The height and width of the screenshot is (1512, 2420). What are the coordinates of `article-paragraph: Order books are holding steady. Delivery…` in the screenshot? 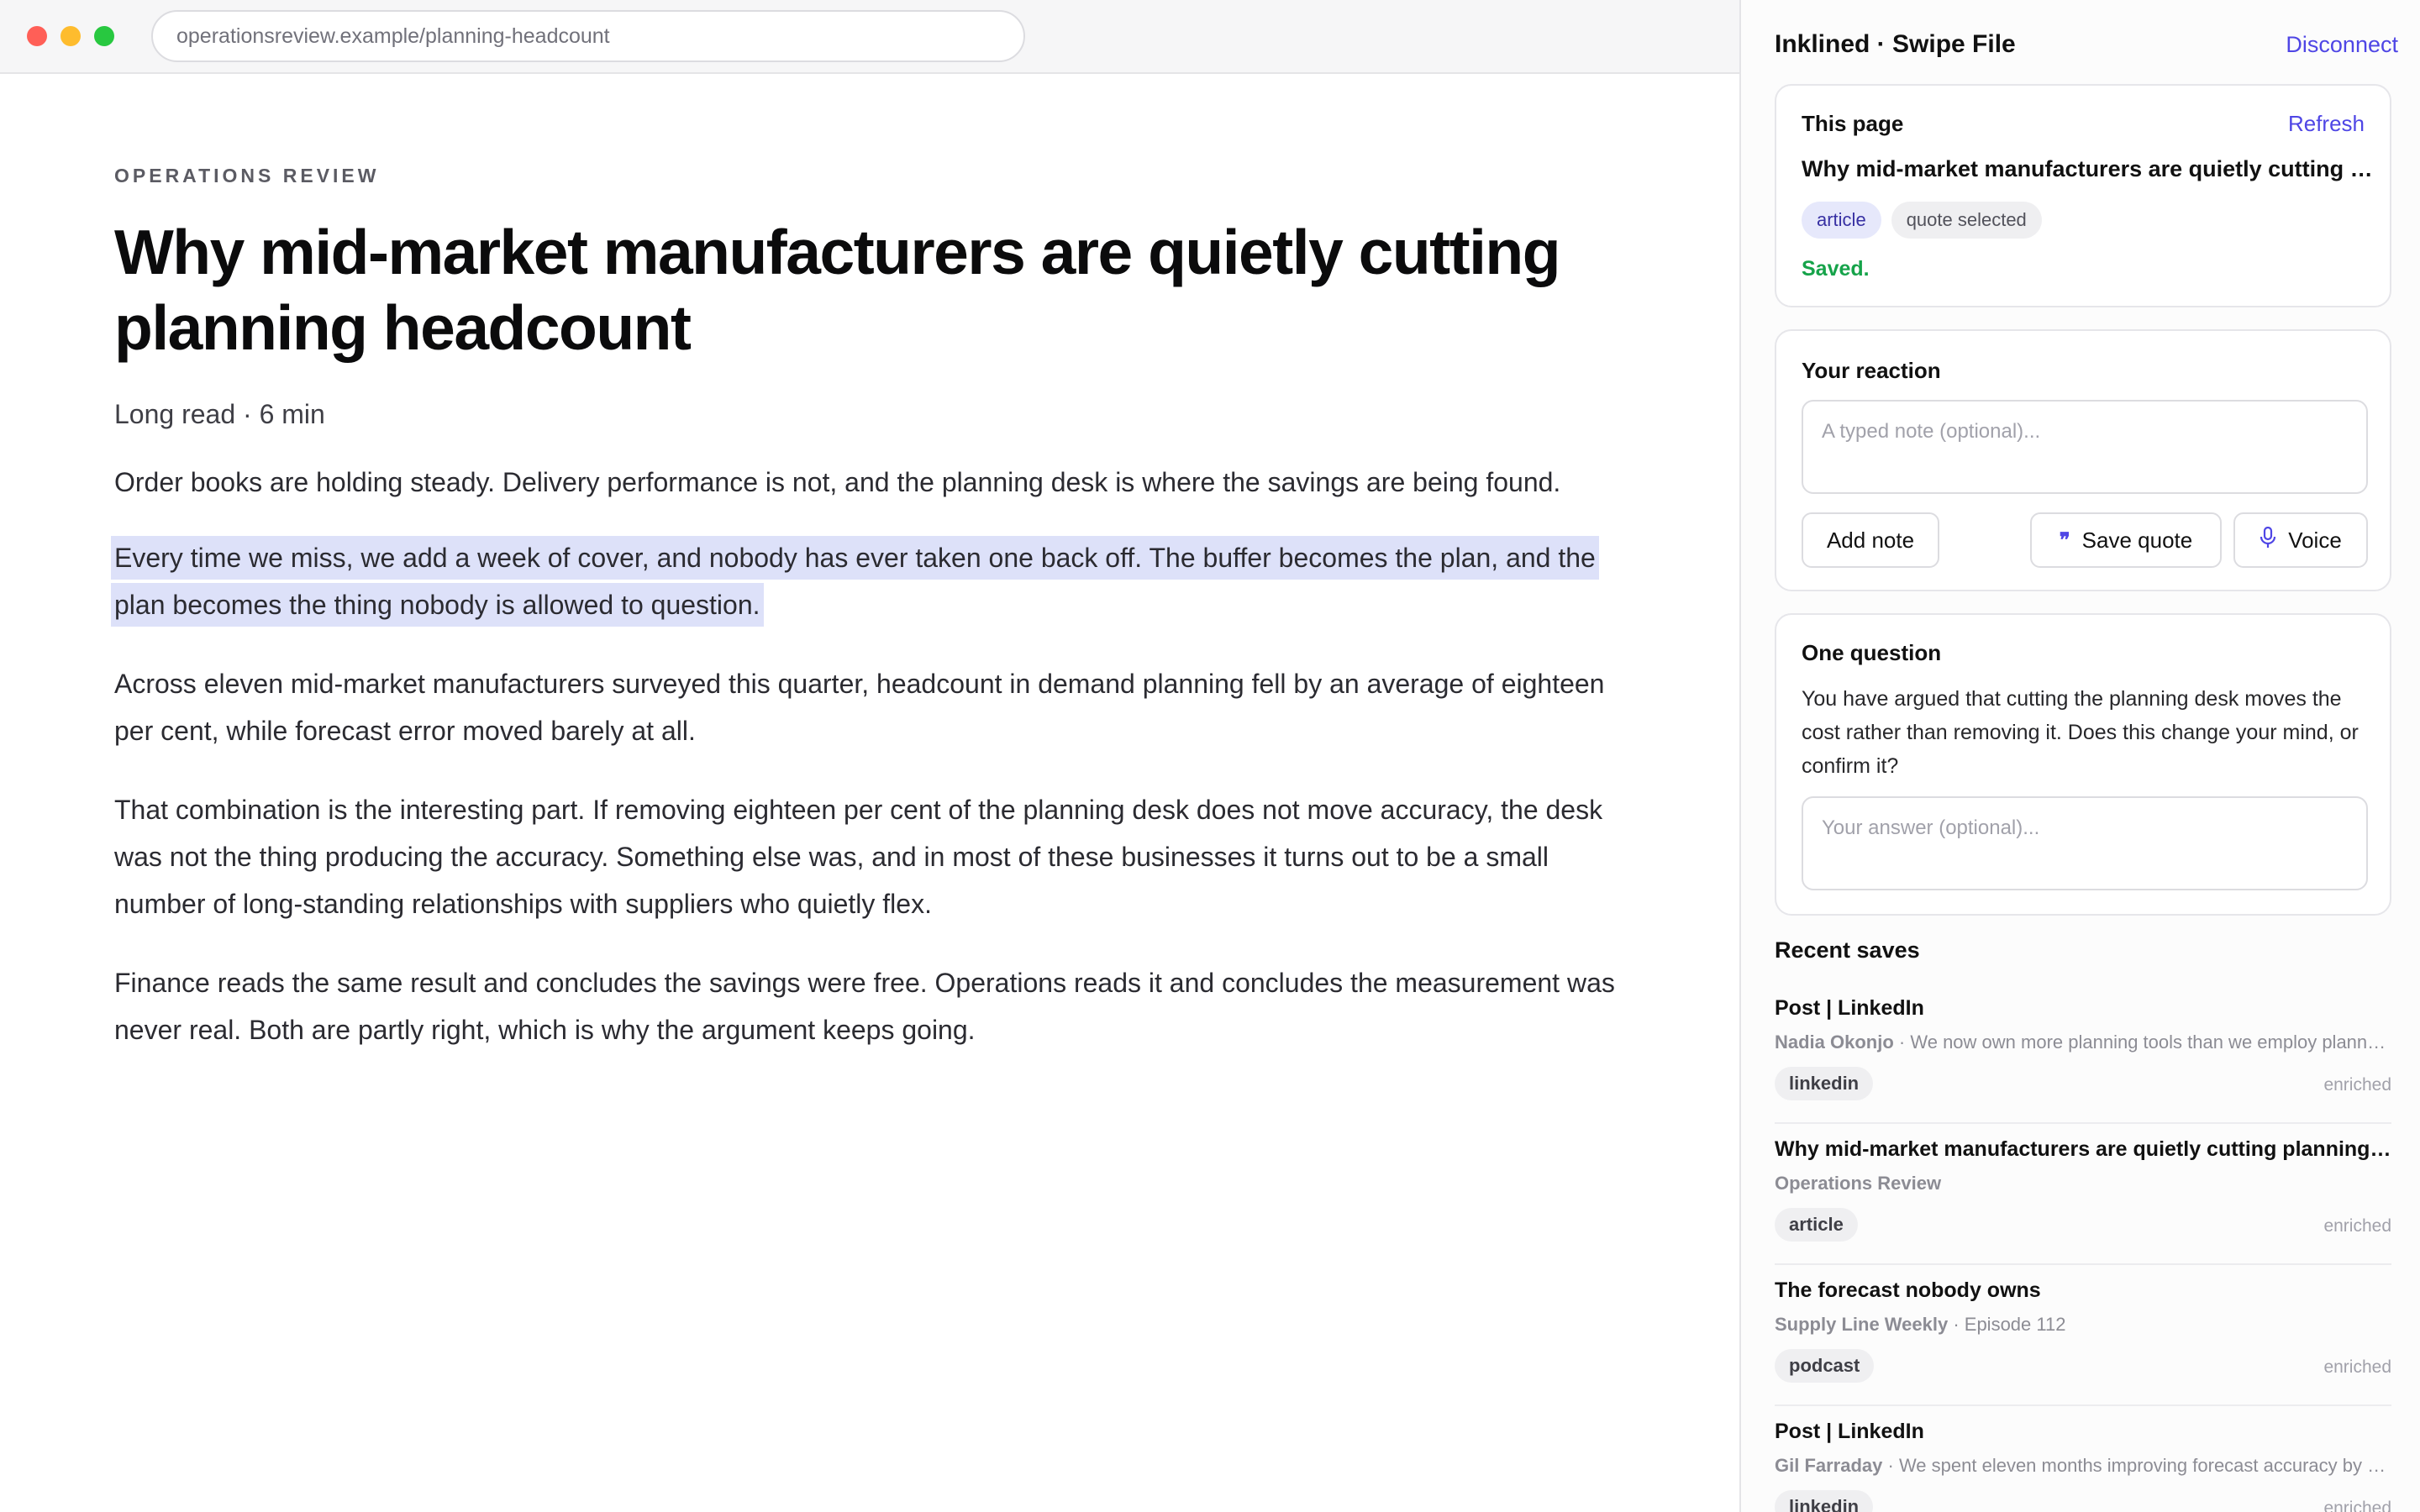 It's located at (838, 482).